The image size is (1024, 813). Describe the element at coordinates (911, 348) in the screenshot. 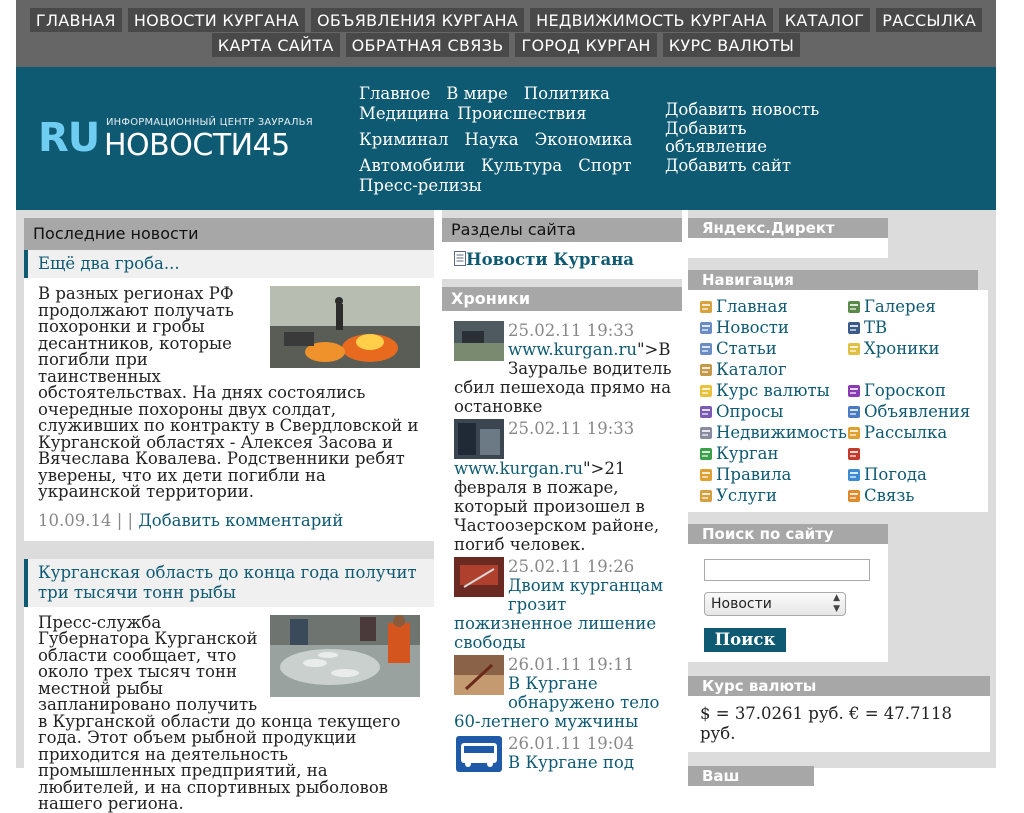

I see `nav-item: Хроники` at that location.